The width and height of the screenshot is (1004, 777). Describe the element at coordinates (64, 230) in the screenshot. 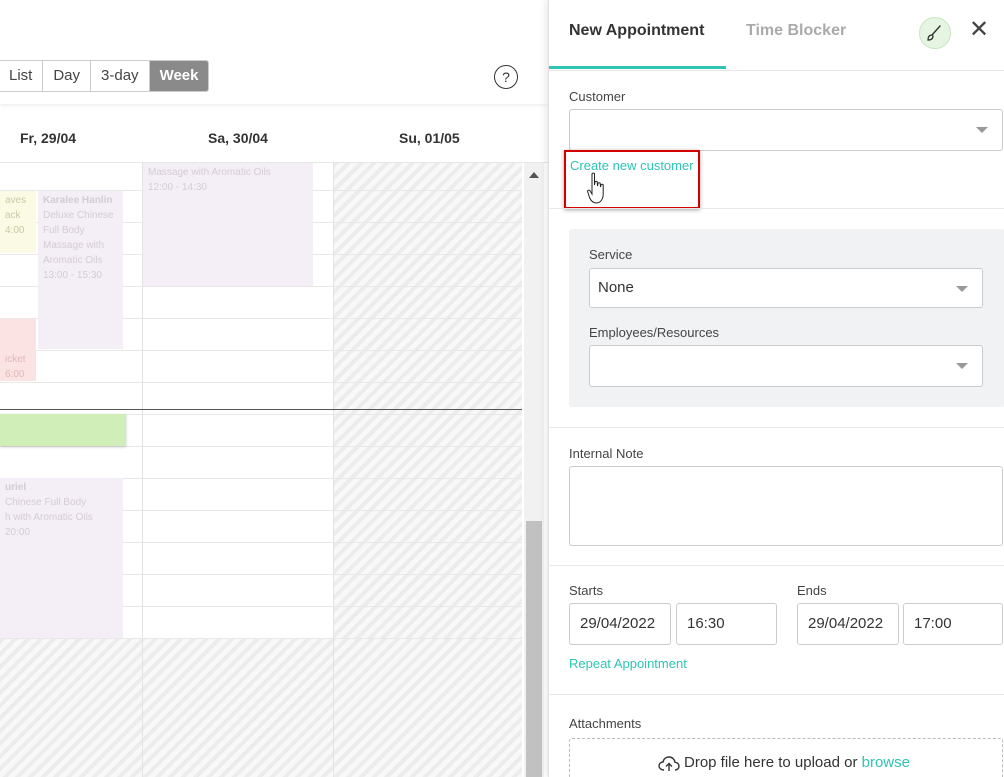

I see `event-text: Full Body` at that location.